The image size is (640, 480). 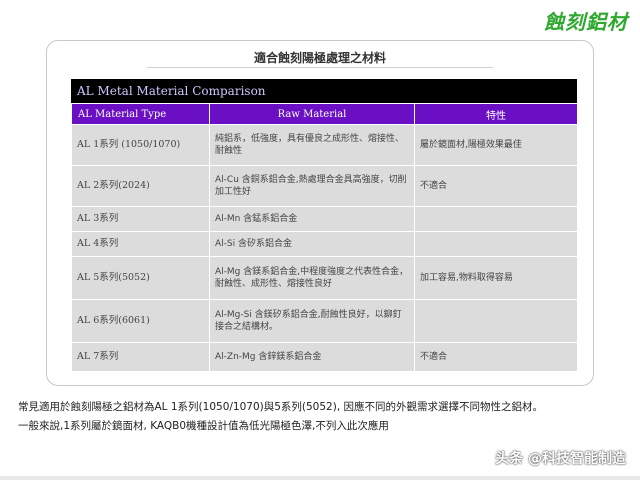 I want to click on footer-line-2: 一般來說,1系列屬於鏡面材, KAQB0機種設計值為低光陽極色澤,不列入此次應用, so click(x=203, y=426).